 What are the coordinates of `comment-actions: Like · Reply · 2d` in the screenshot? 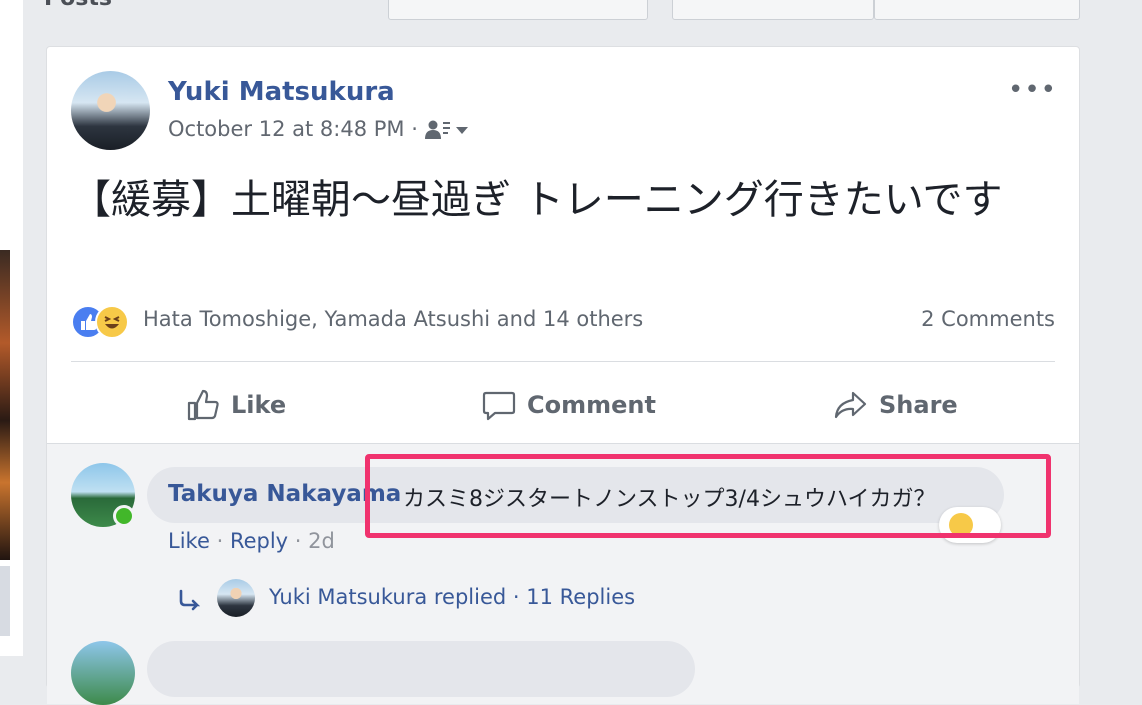 It's located at (251, 541).